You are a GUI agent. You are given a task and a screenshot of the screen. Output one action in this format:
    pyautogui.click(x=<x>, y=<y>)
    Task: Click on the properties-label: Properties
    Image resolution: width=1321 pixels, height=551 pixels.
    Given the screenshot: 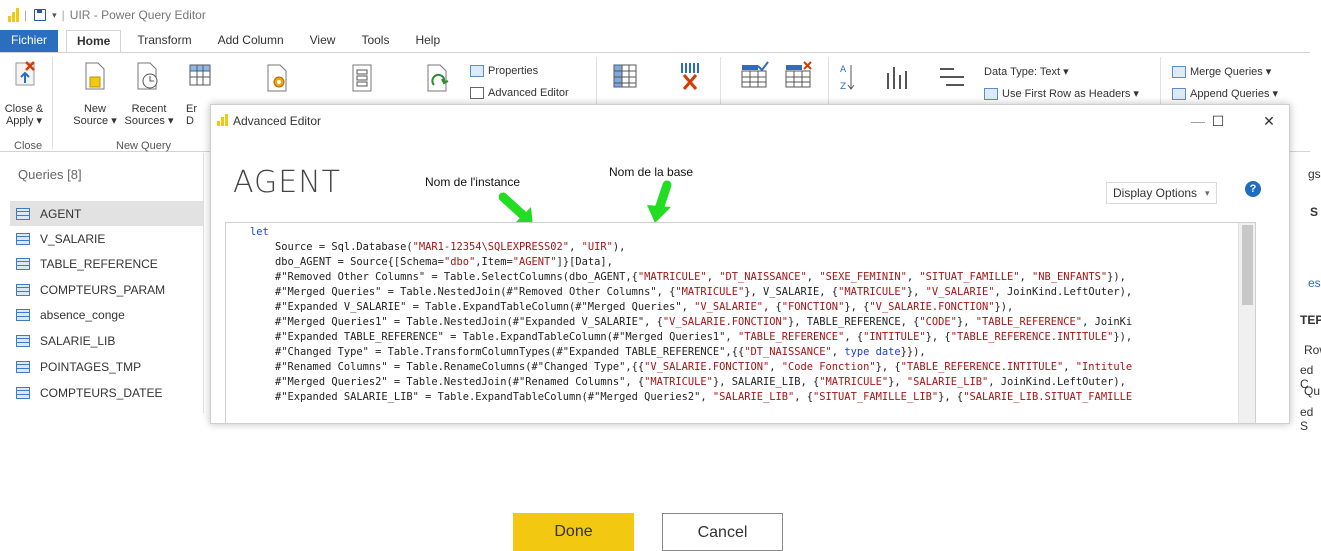 What is the action you would take?
    pyautogui.click(x=513, y=71)
    